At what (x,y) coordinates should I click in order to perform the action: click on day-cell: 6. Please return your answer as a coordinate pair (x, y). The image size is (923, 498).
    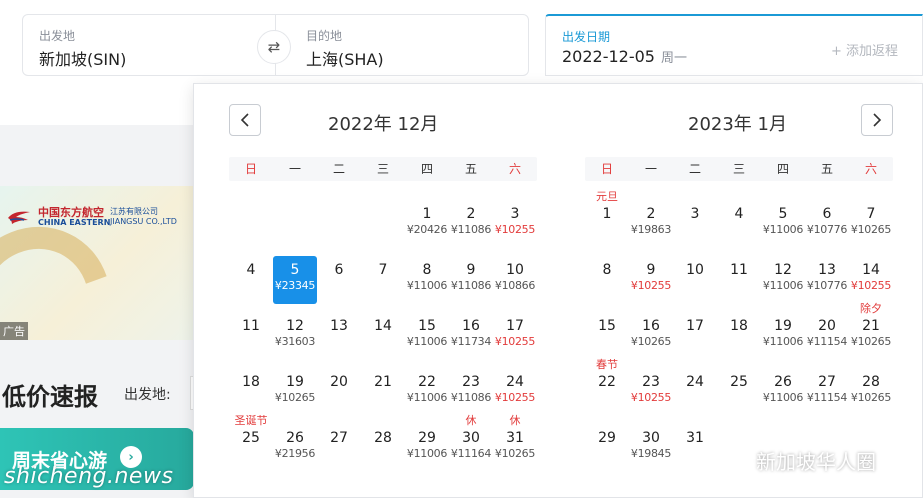
    Looking at the image, I should click on (339, 268).